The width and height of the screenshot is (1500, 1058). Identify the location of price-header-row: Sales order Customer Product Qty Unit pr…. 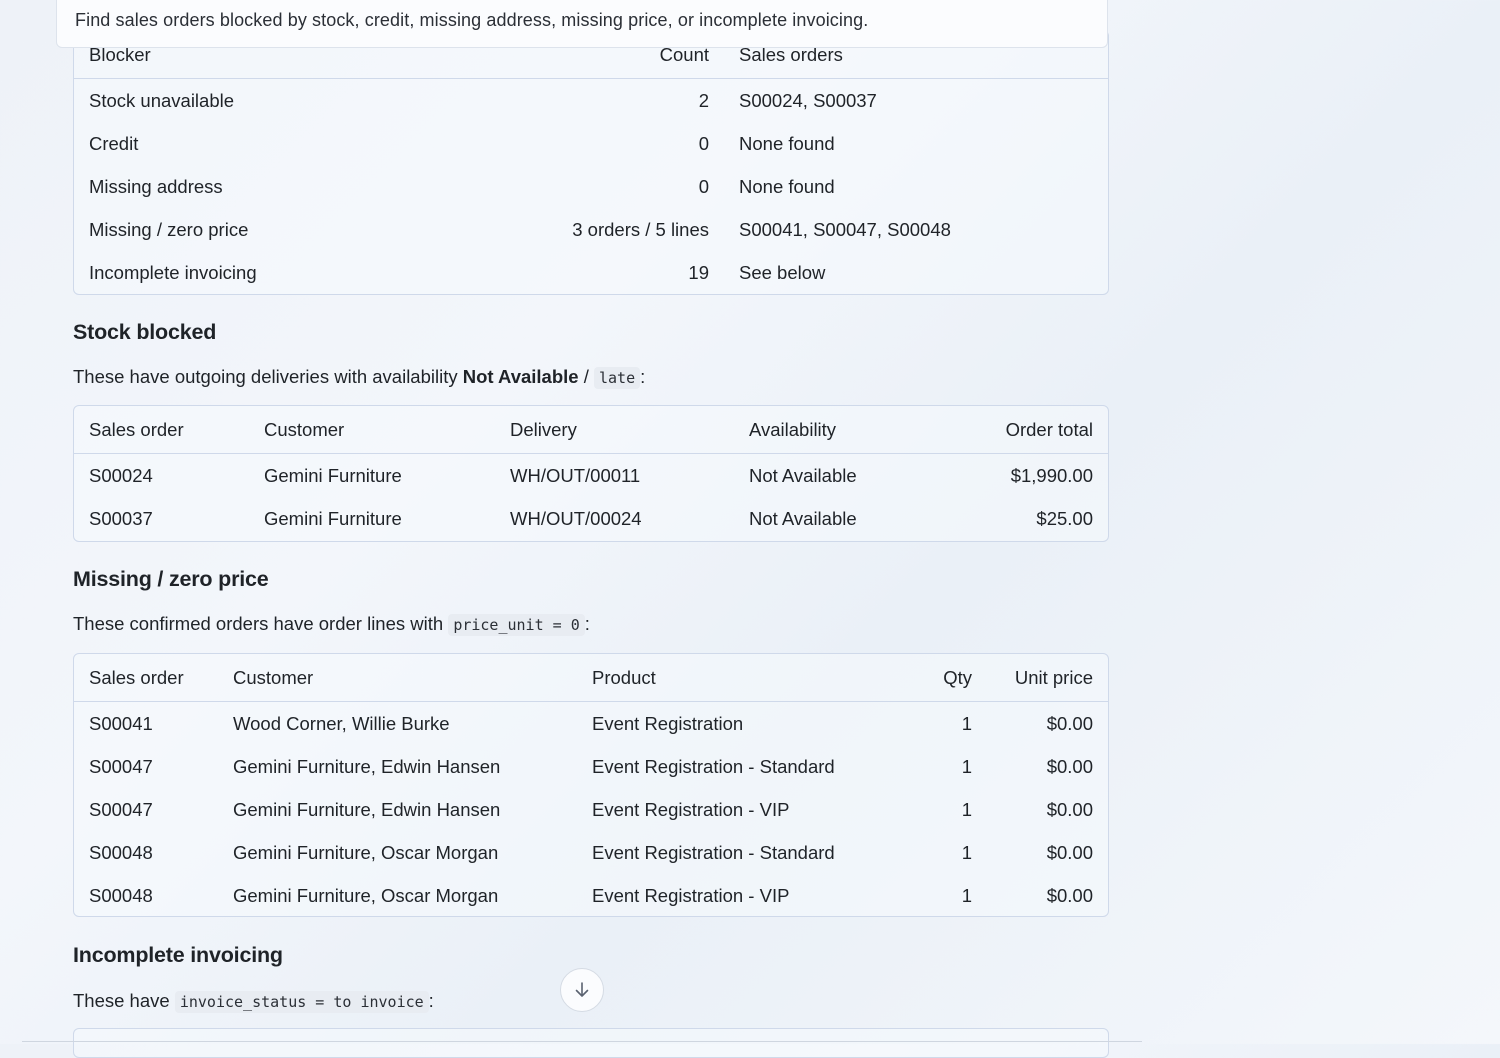
(591, 678).